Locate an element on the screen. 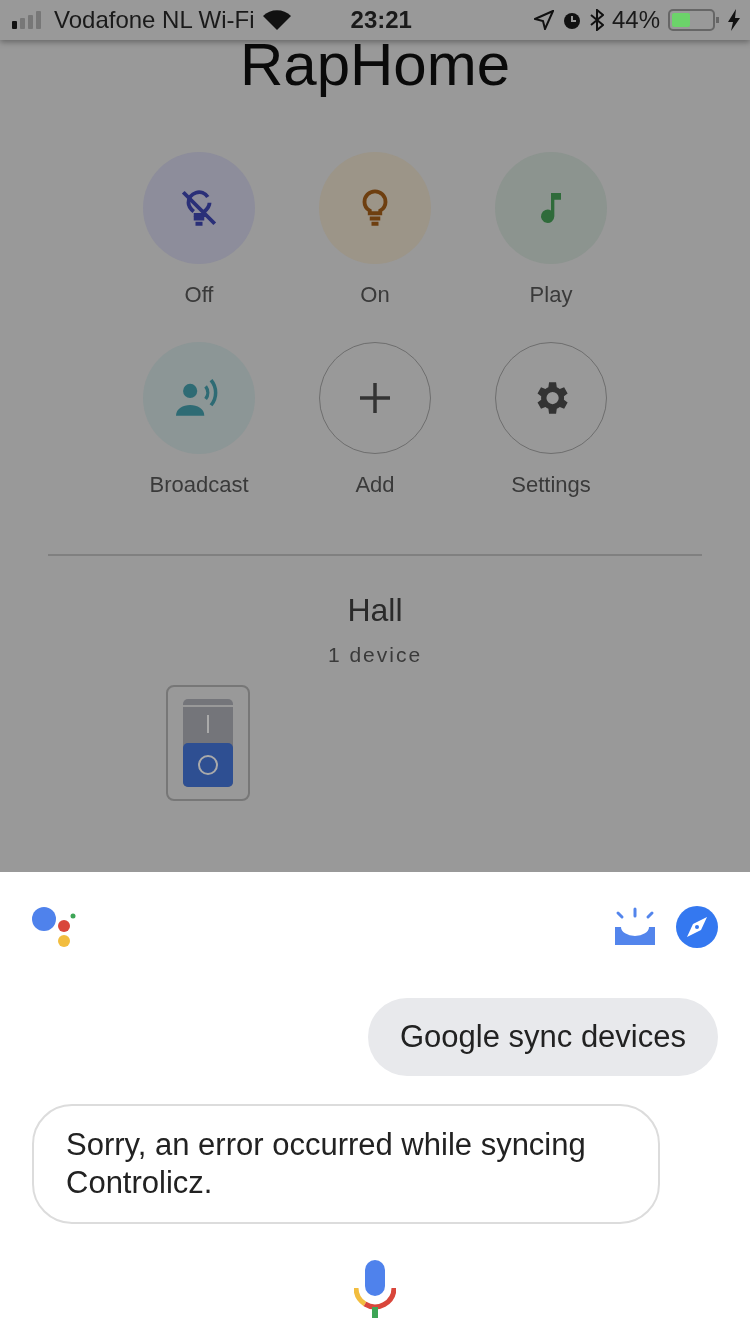  microphone-icon is located at coordinates (375, 1289).